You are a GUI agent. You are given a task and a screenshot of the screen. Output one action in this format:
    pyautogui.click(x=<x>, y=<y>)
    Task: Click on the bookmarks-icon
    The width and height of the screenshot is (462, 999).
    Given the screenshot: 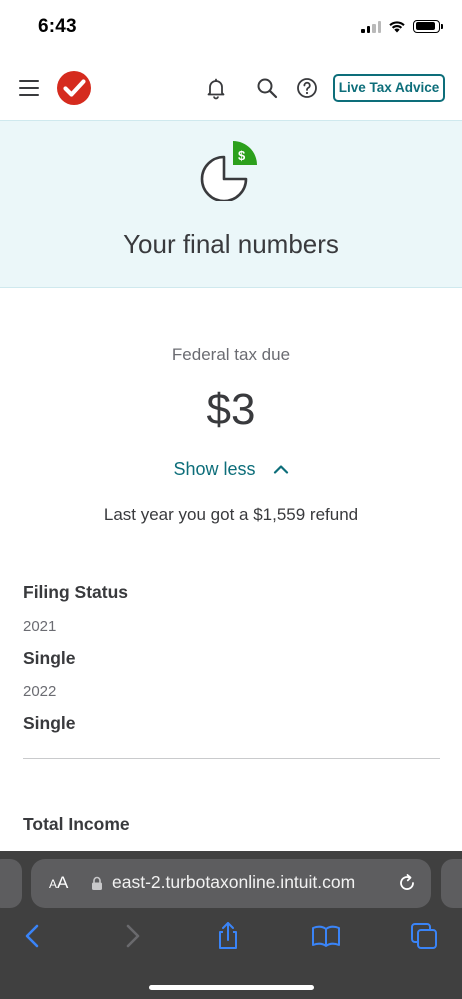 What is the action you would take?
    pyautogui.click(x=326, y=936)
    